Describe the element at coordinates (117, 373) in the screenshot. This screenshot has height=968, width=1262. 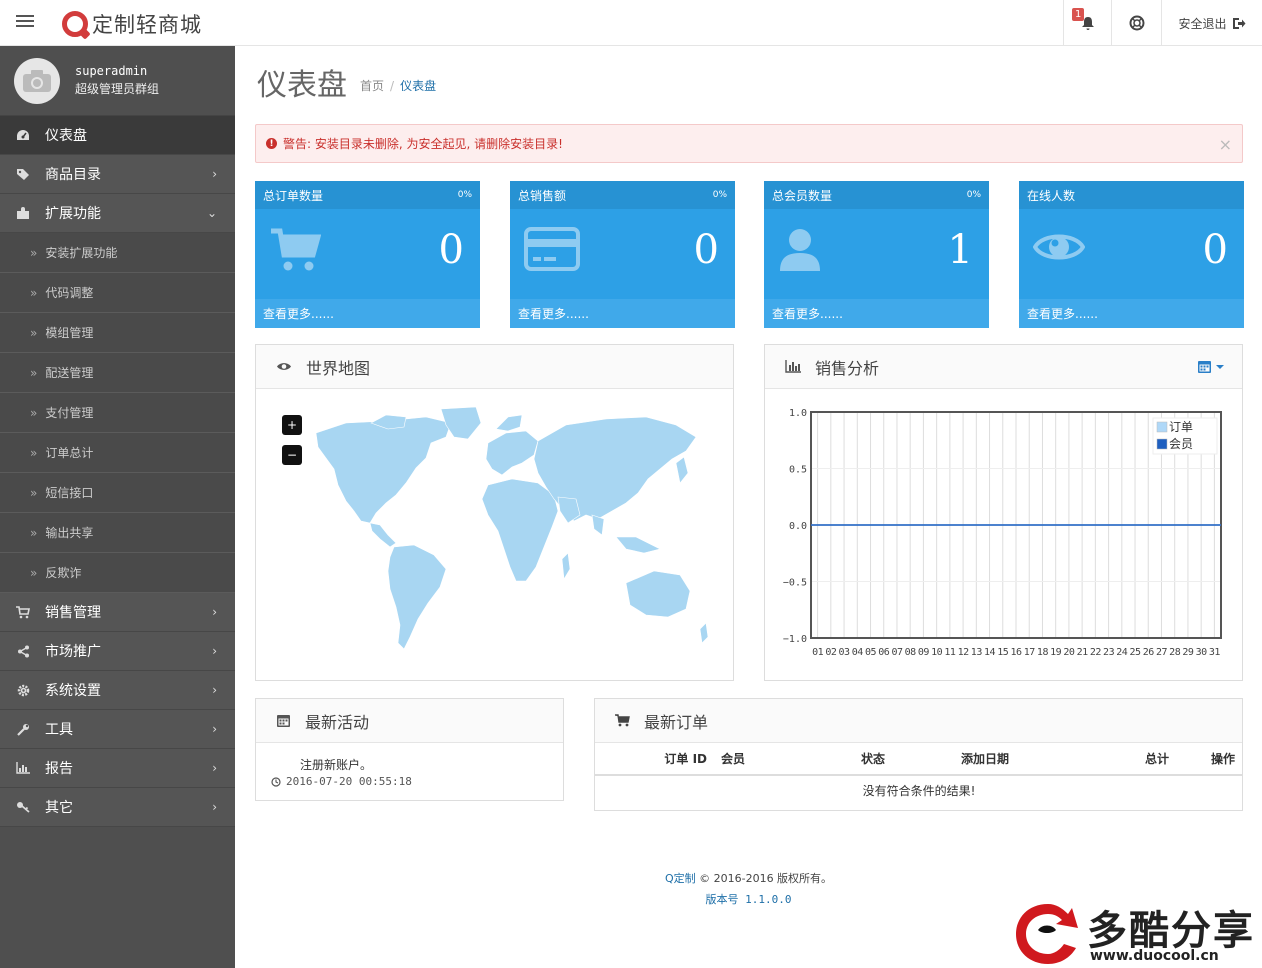
I see `sidebar-subitem-shipping: » 配送管理` at that location.